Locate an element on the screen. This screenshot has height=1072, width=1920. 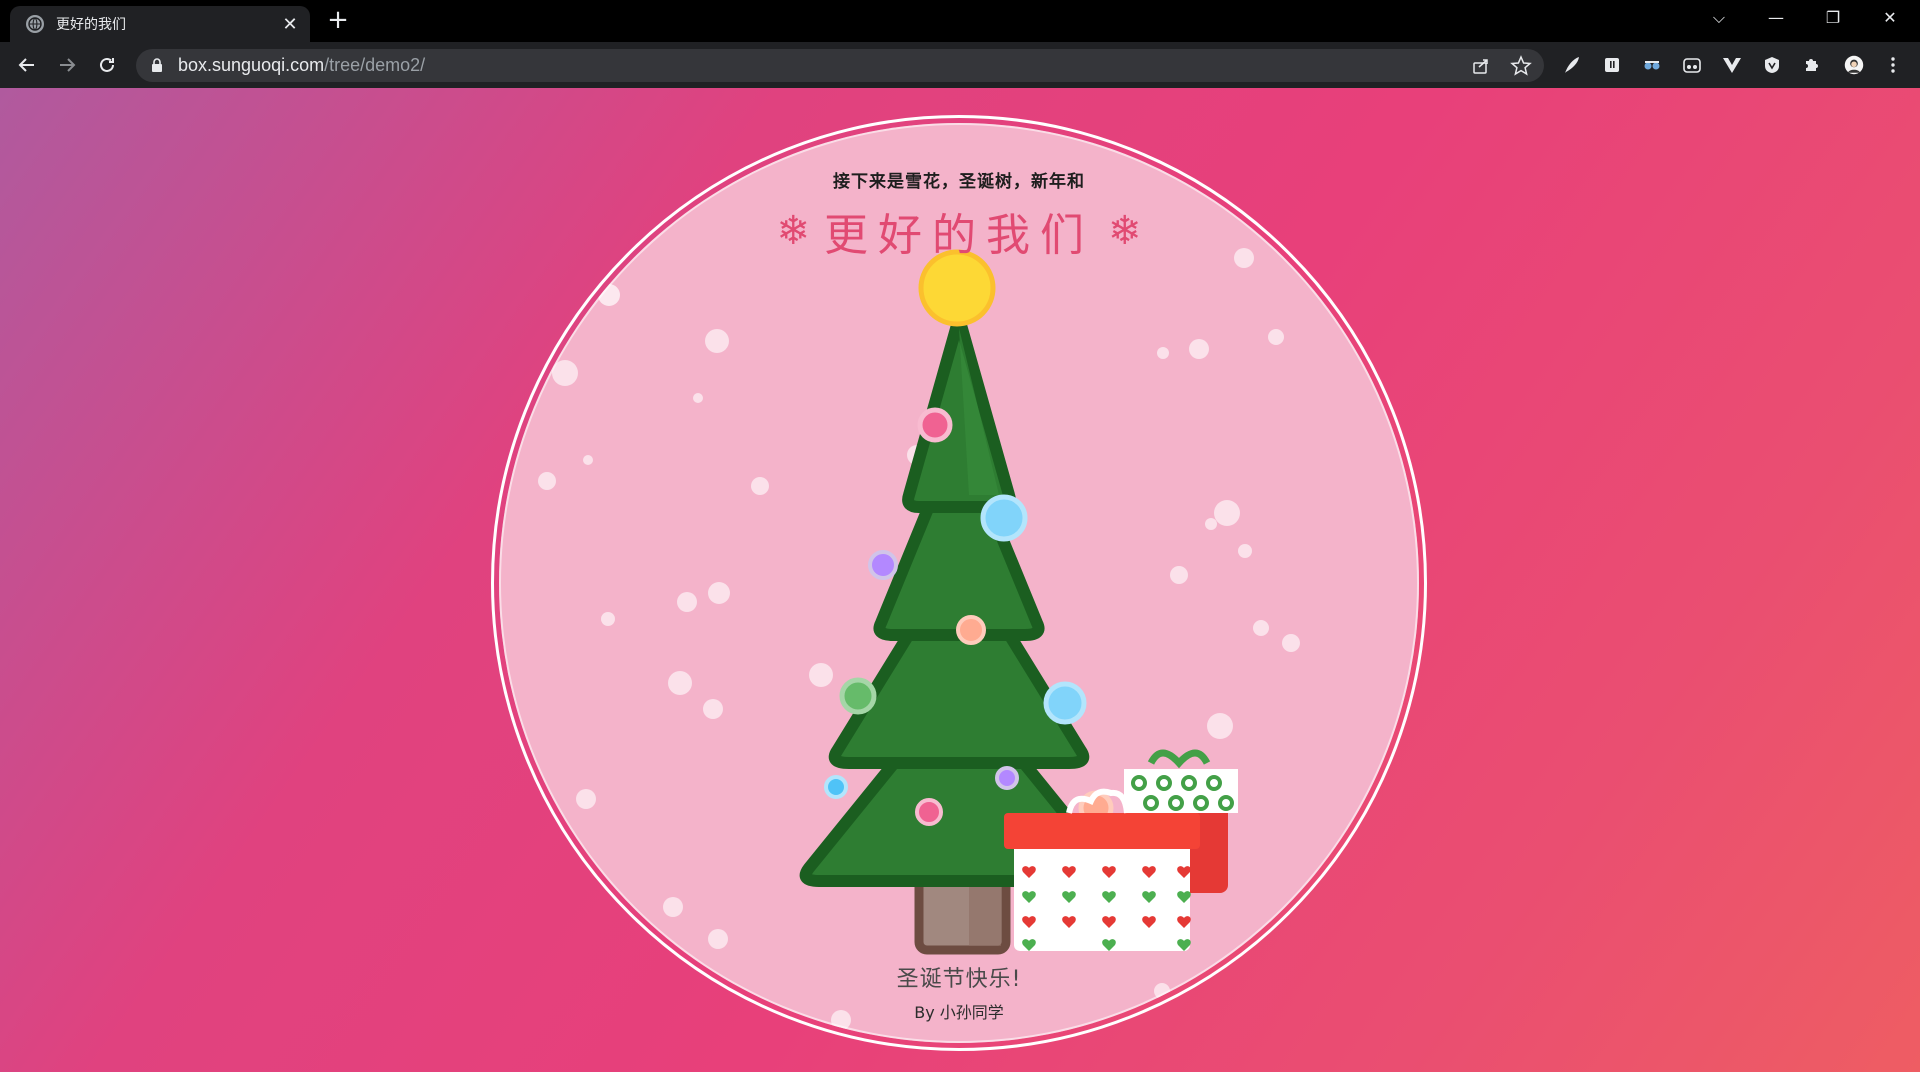
url-host: box.sunguoqi.com is located at coordinates (251, 65).